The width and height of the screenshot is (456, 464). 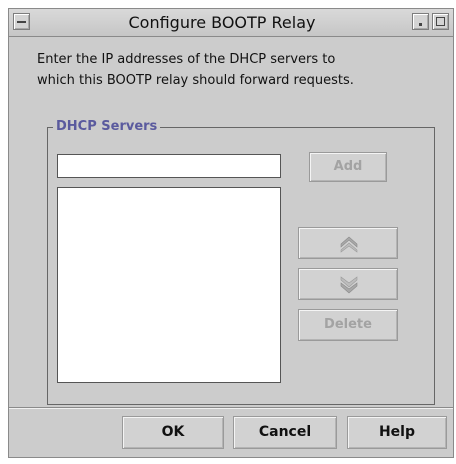 I want to click on minimize-button, so click(x=420, y=21).